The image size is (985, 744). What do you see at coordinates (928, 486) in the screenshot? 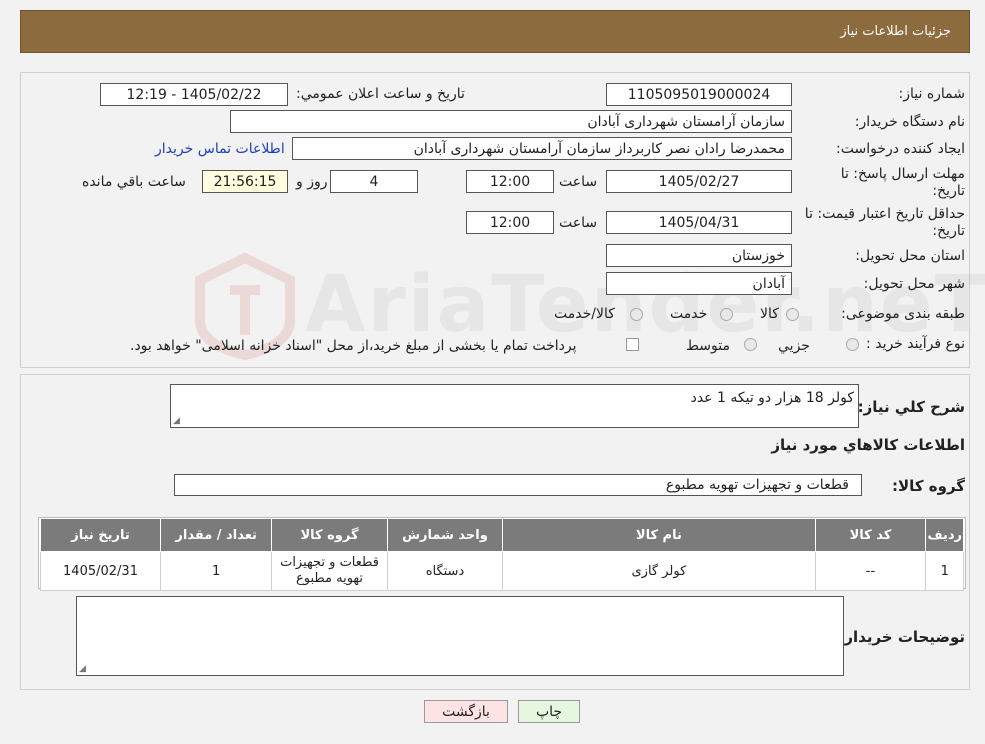
I see `goods-group-label: گروه کالا:` at bounding box center [928, 486].